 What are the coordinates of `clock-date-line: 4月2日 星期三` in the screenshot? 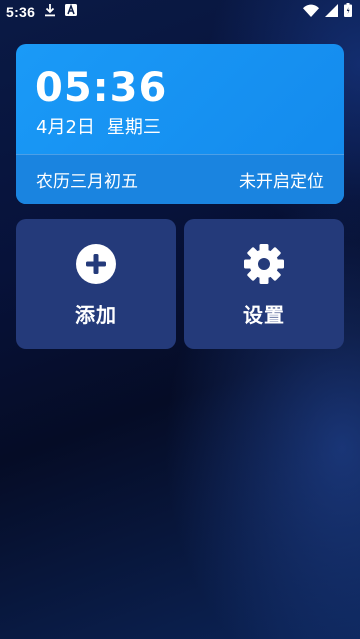 It's located at (98, 128).